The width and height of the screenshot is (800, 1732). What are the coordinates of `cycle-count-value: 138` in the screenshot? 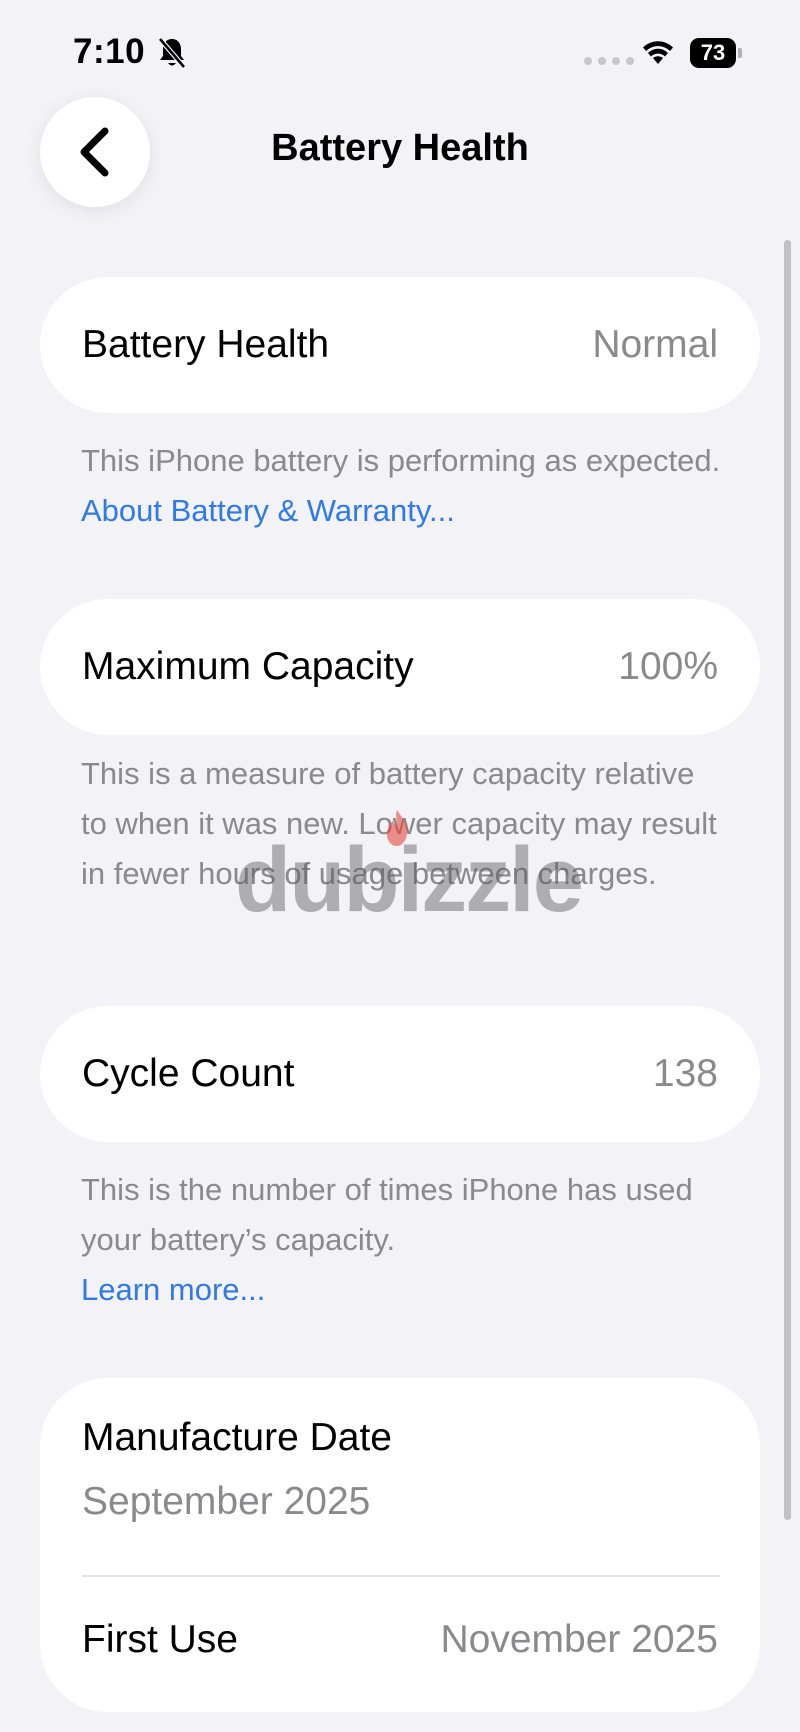 It's located at (685, 1073).